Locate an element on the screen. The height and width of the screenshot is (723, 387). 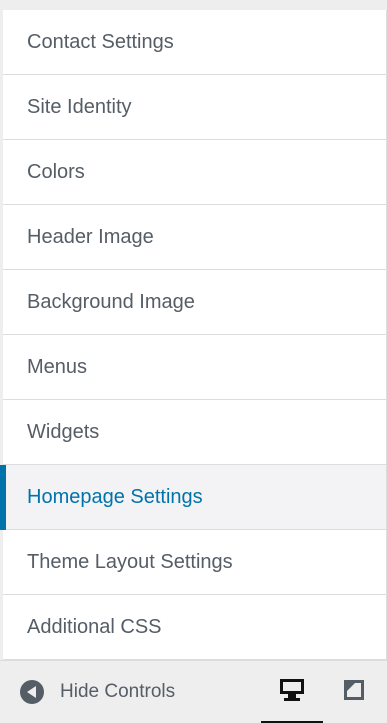
menu-item-additional-css: Additional CSS is located at coordinates (194, 627).